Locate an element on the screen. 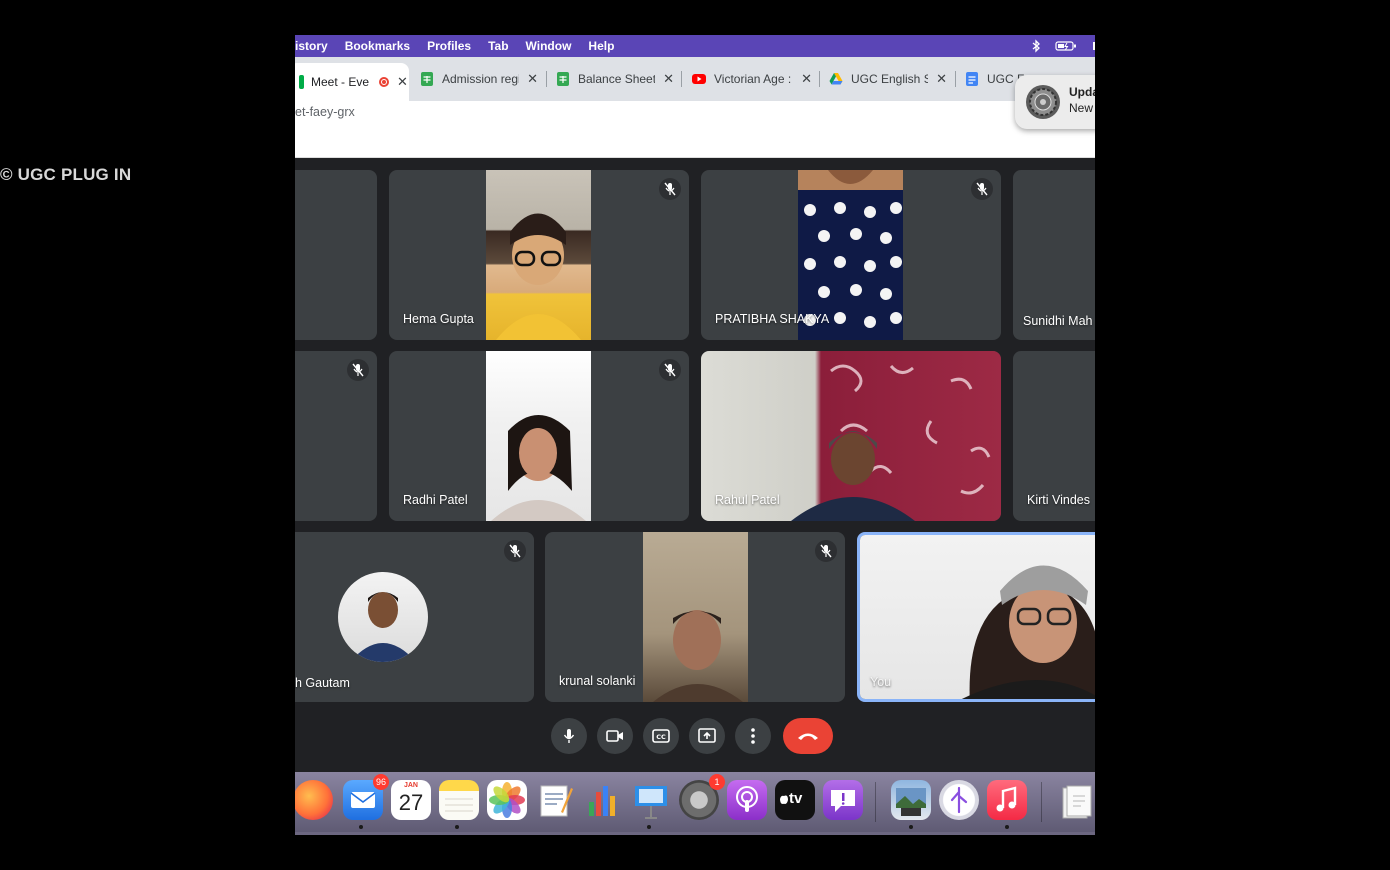 The image size is (1390, 870). participant-name: krunal solanki is located at coordinates (597, 681).